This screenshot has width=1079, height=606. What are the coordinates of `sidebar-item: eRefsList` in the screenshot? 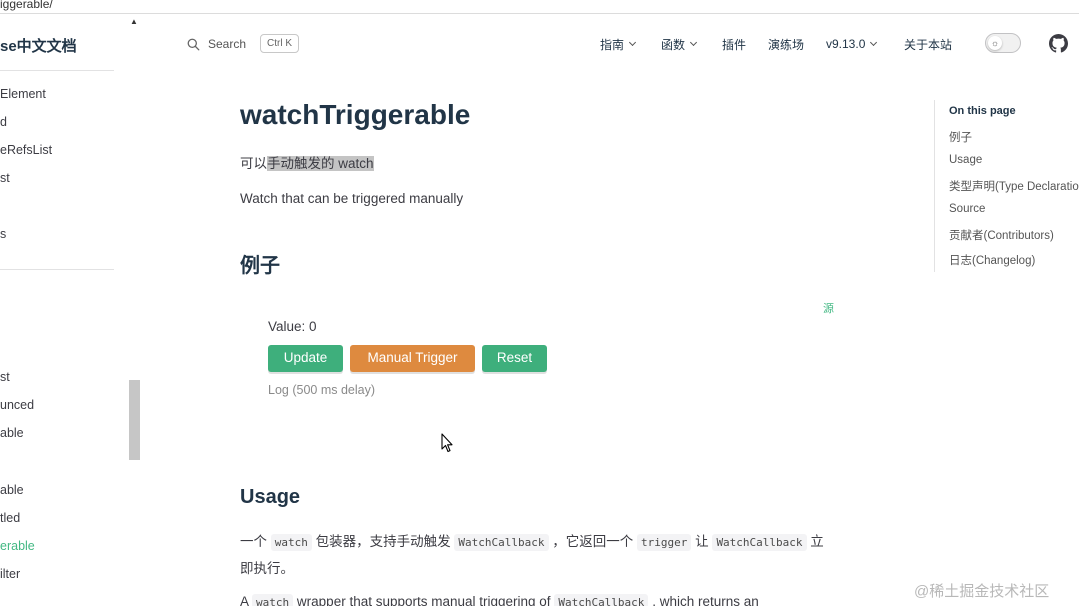 It's located at (26, 150).